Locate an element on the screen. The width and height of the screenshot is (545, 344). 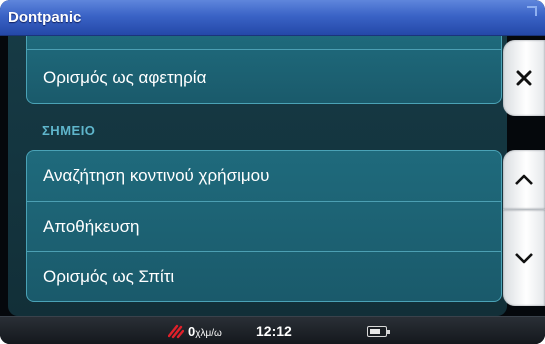
status-bar: 0χλμ/ω 12:12 is located at coordinates (272, 330).